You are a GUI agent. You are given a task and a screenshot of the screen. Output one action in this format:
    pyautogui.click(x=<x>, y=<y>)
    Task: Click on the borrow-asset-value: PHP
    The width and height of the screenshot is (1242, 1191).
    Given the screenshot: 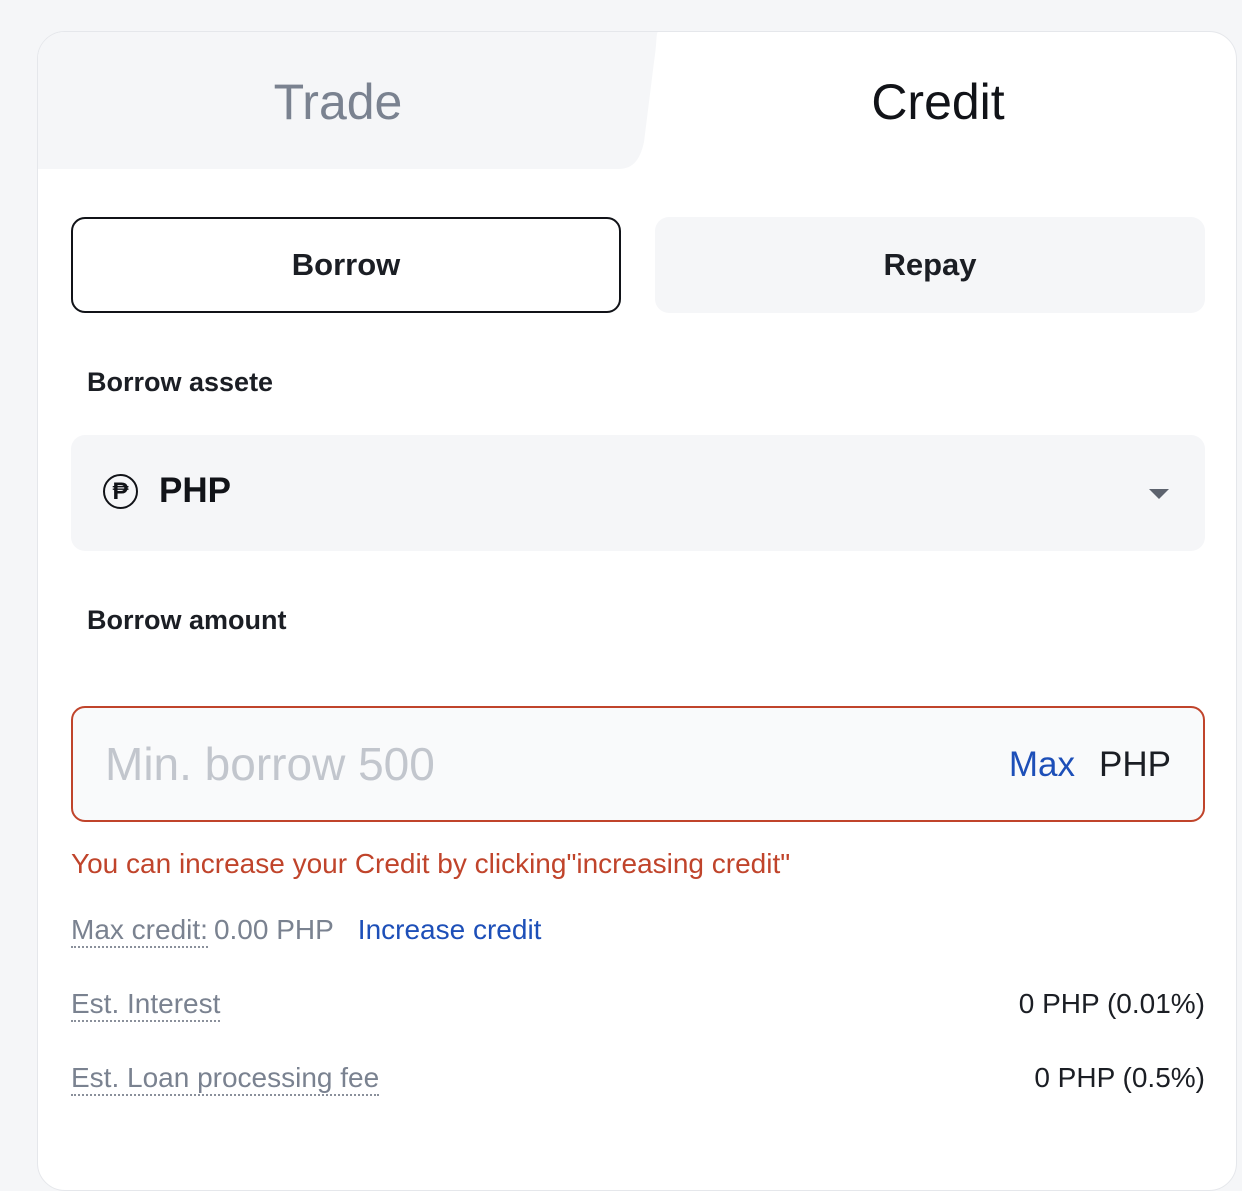 What is the action you would take?
    pyautogui.click(x=195, y=490)
    